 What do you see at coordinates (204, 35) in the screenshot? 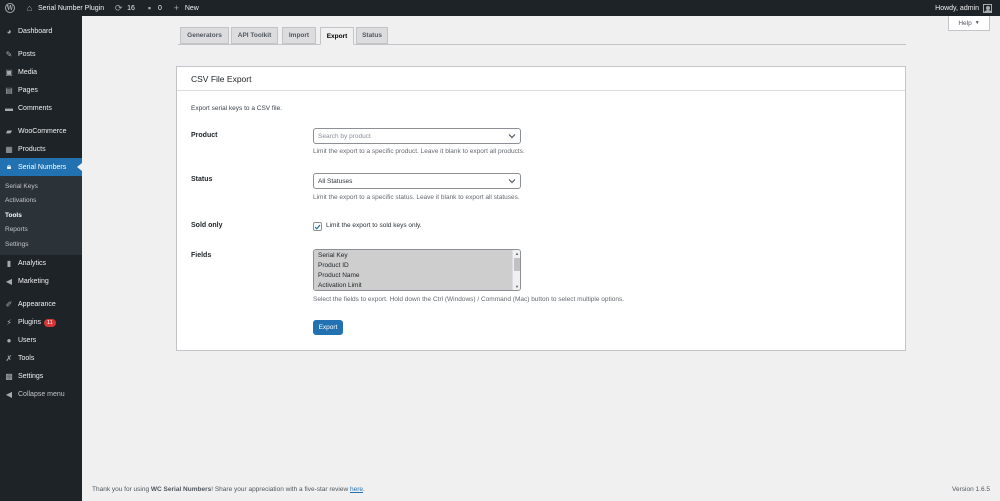
I see `tab-generators: Generators` at bounding box center [204, 35].